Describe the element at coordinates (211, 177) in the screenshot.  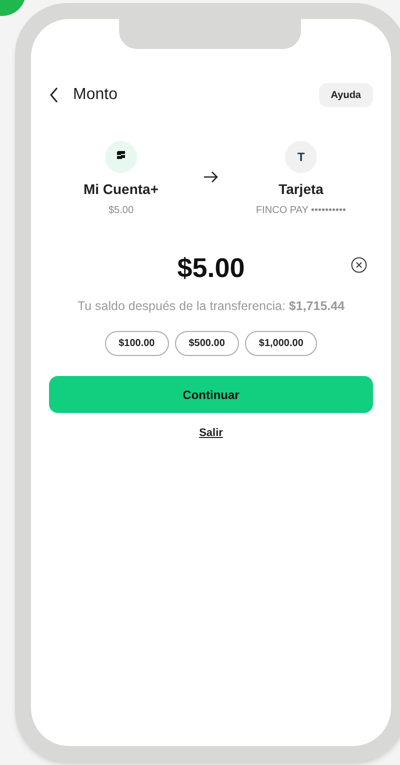
I see `arrow-right-icon` at that location.